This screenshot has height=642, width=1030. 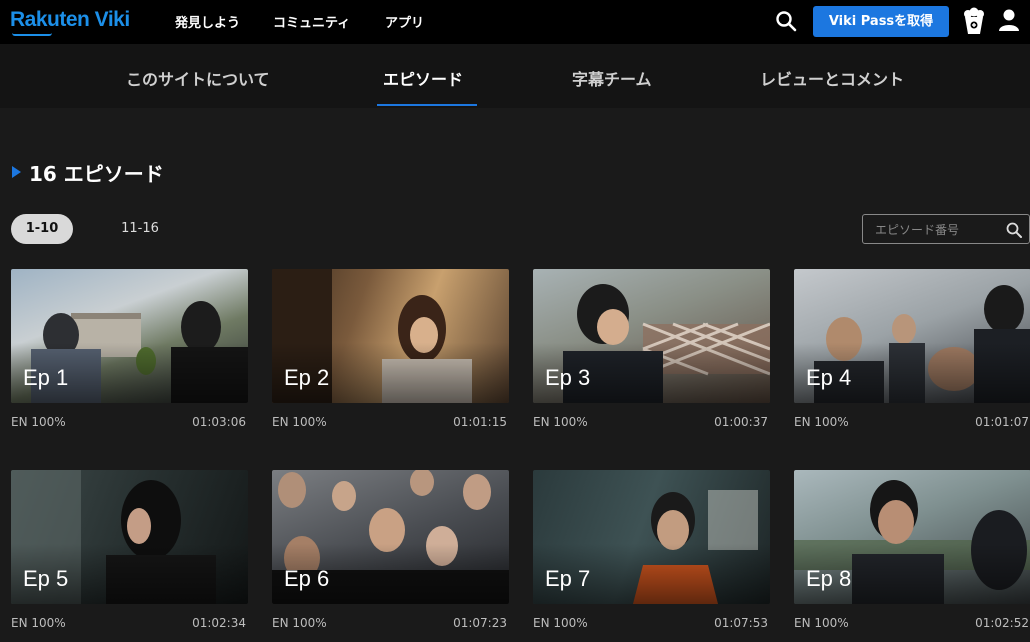 I want to click on episode-thumbnail: Ep 2, so click(x=390, y=336).